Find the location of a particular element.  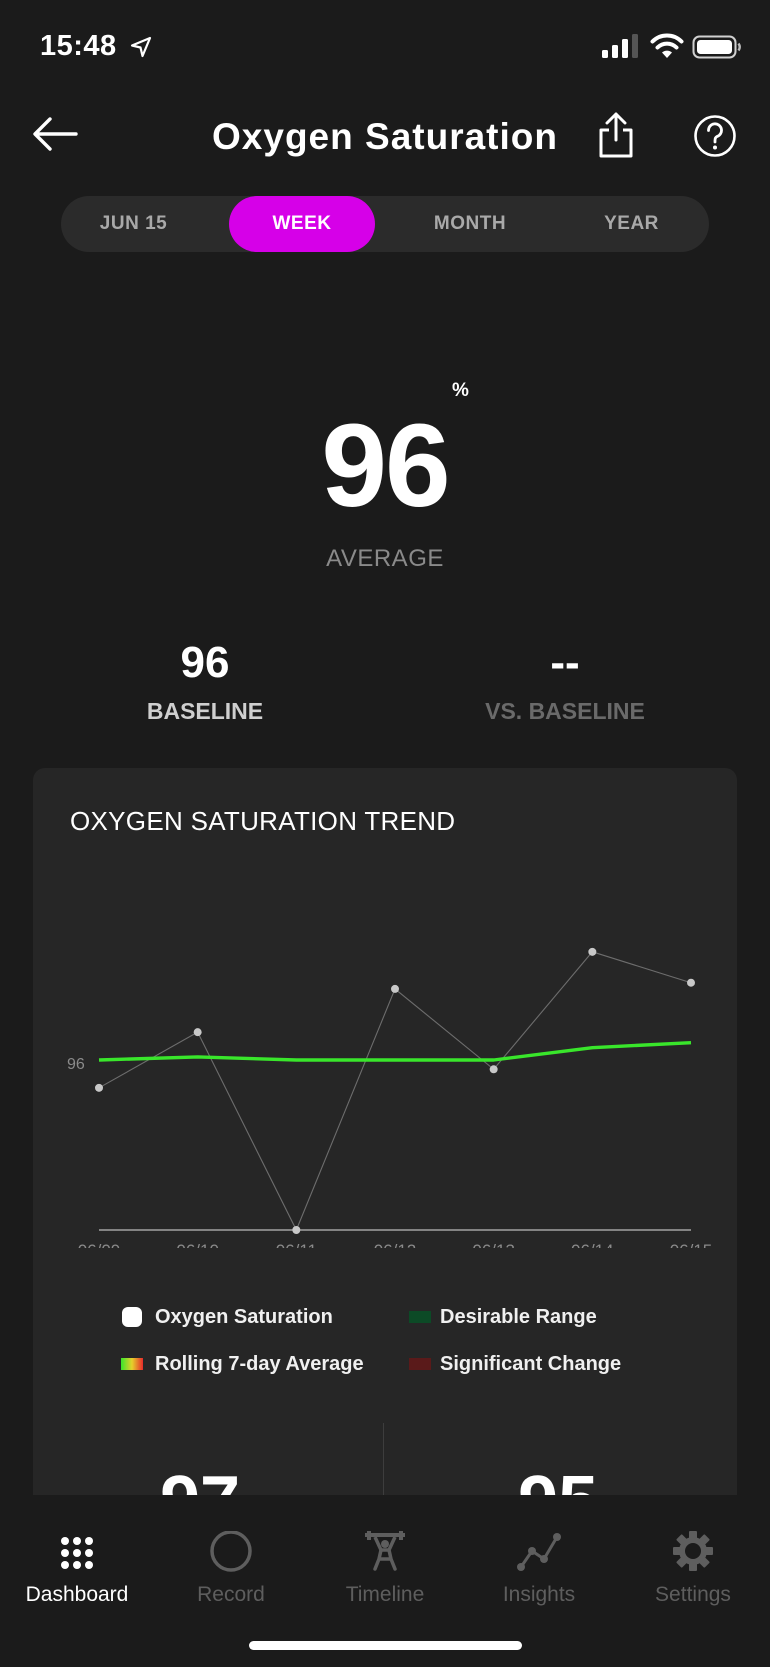

vs-baseline-value: -- is located at coordinates (565, 662).